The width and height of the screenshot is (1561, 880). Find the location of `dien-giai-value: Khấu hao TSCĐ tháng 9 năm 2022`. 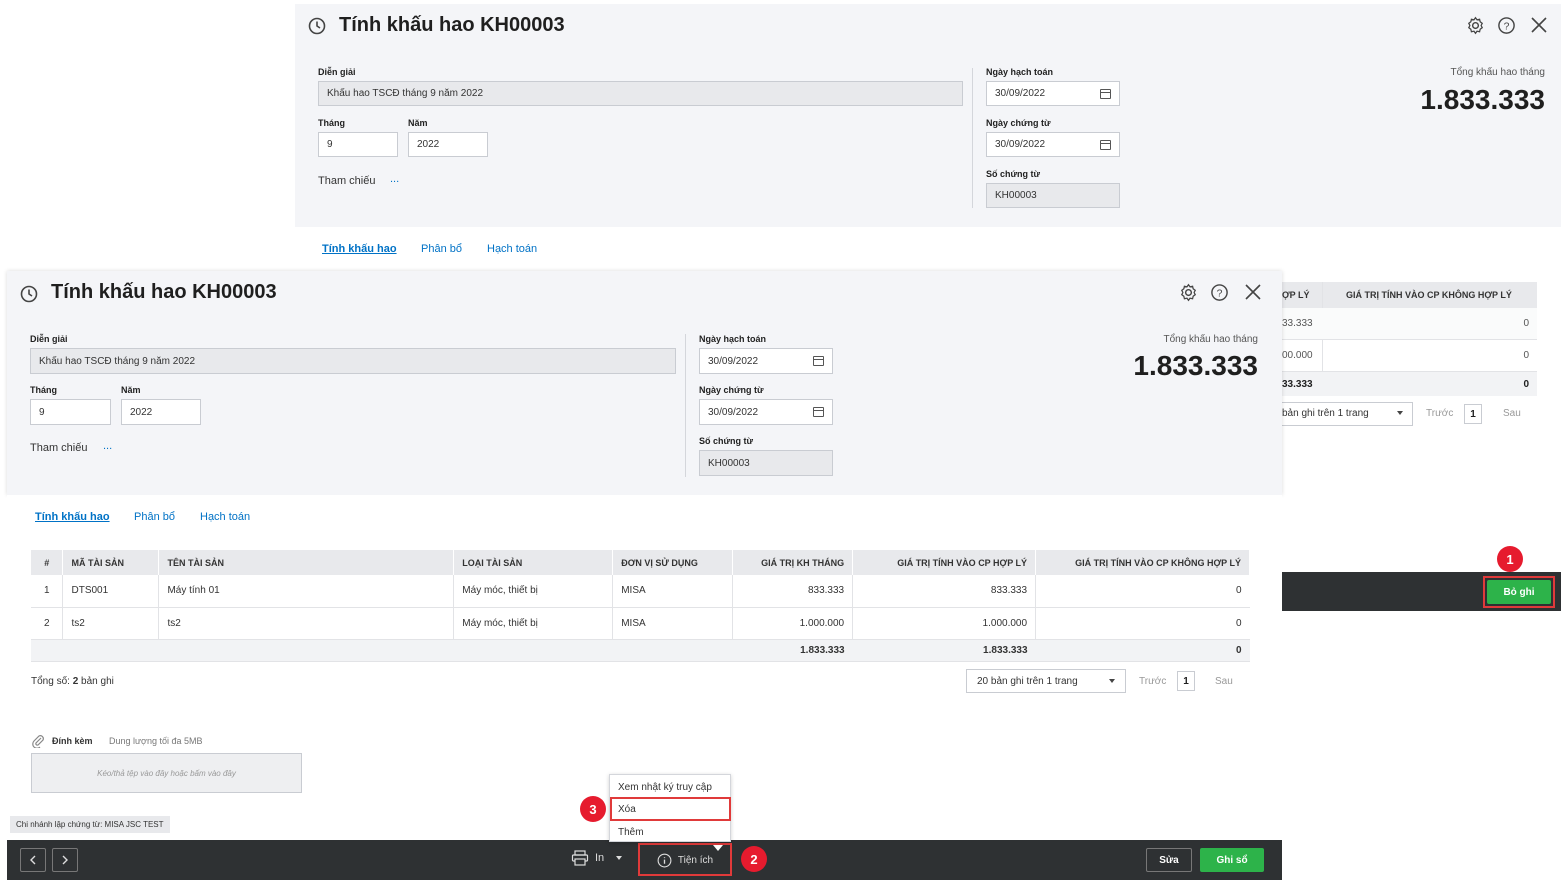

dien-giai-value: Khấu hao TSCĐ tháng 9 năm 2022 is located at coordinates (405, 93).